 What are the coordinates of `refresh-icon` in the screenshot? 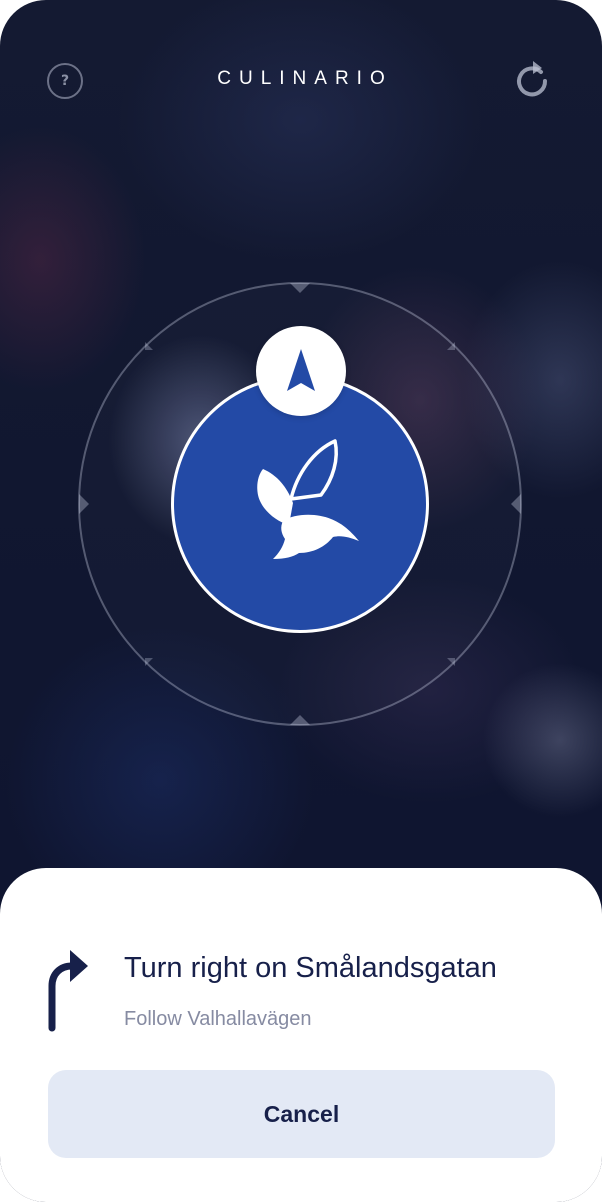 It's located at (532, 79).